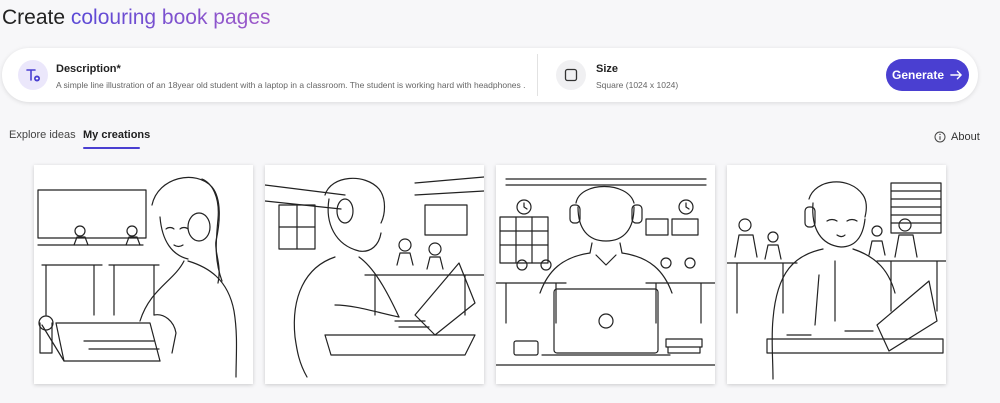 The height and width of the screenshot is (403, 1000). Describe the element at coordinates (956, 75) in the screenshot. I see `arrow-right-icon` at that location.